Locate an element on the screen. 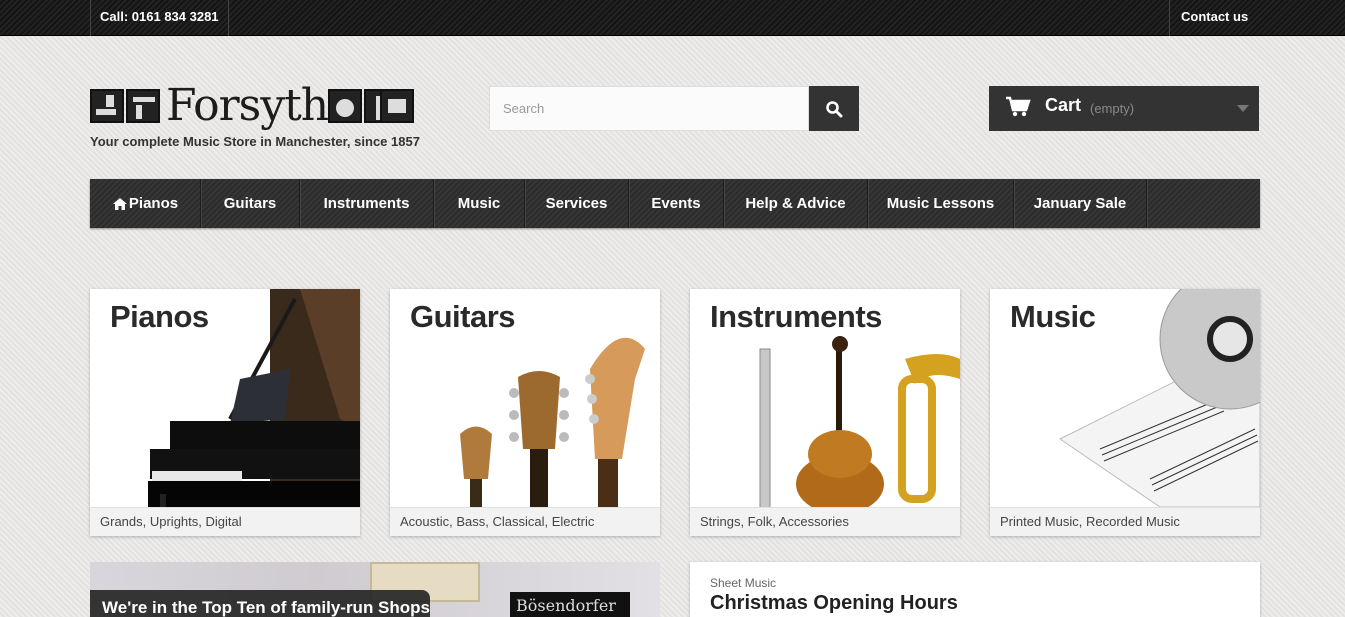 The width and height of the screenshot is (1345, 617). nav-item-label: Pianos is located at coordinates (153, 203).